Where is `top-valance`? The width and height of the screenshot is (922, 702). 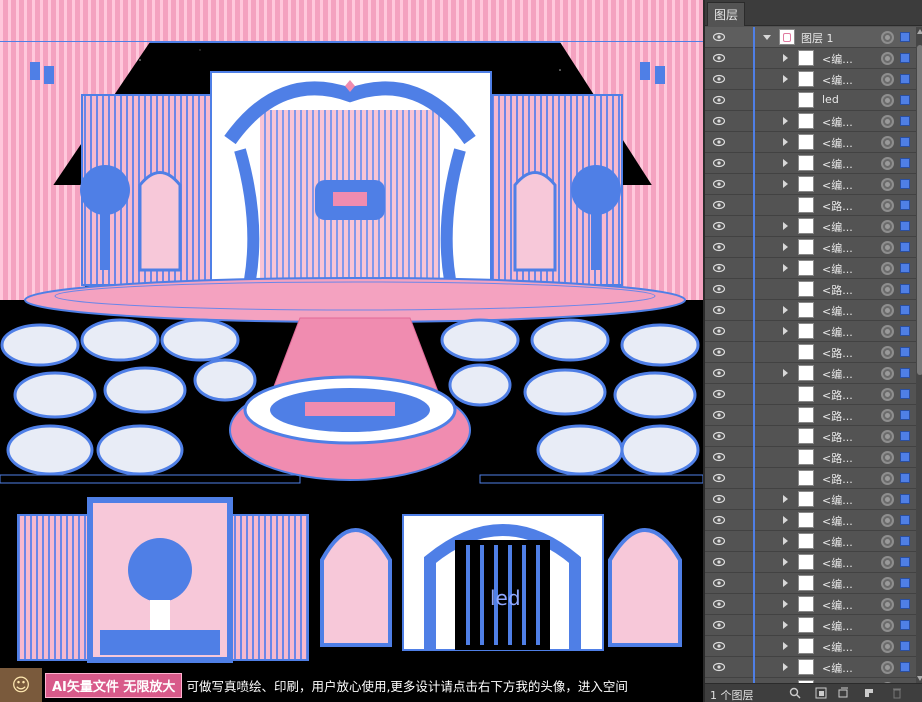
top-valance is located at coordinates (351, 21).